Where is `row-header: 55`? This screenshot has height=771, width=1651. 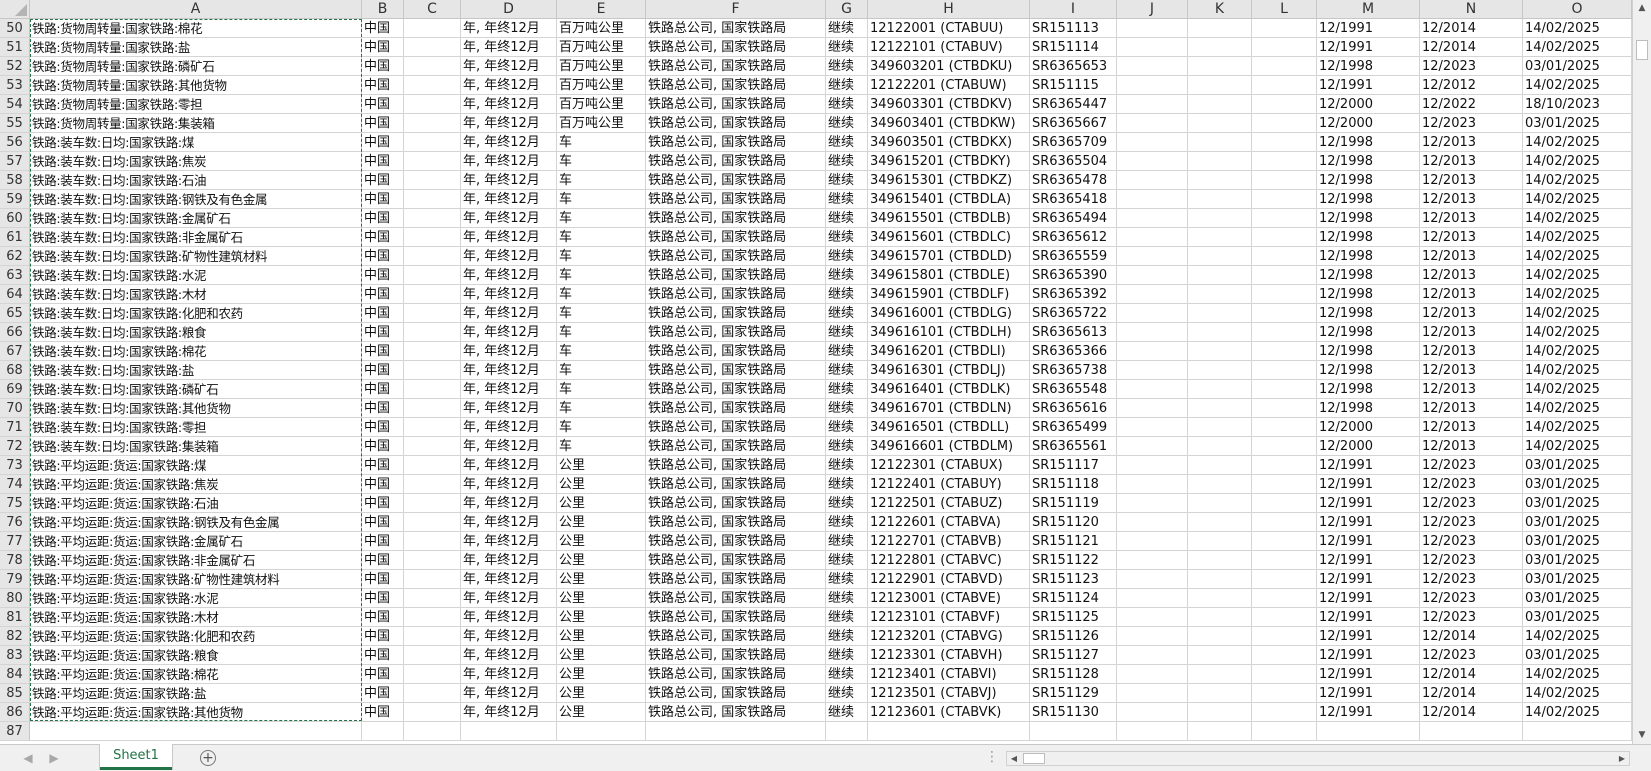
row-header: 55 is located at coordinates (15, 123).